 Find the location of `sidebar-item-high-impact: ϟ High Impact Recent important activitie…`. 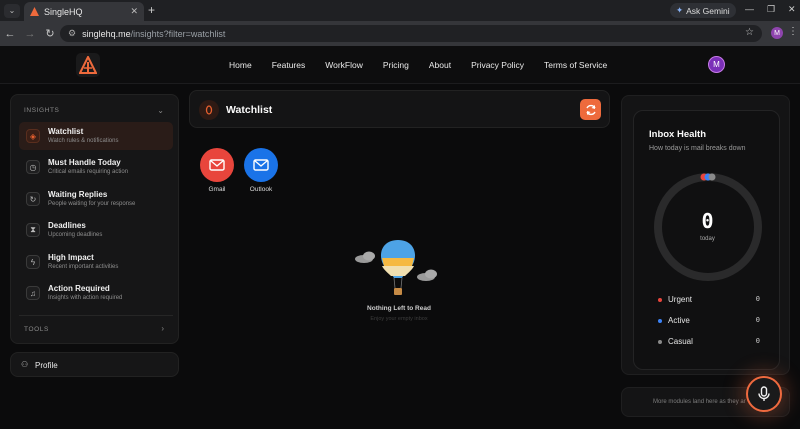

sidebar-item-high-impact: ϟ High Impact Recent important activitie… is located at coordinates (96, 262).